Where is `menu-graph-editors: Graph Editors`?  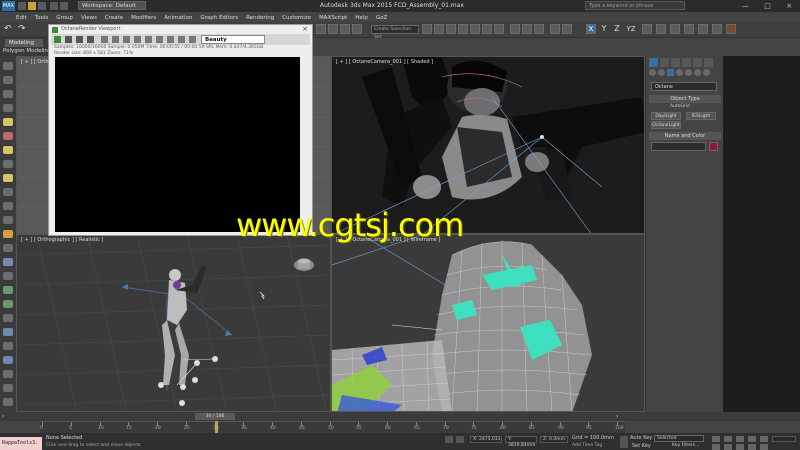
menu-graph-editors: Graph Editors is located at coordinates (219, 18).